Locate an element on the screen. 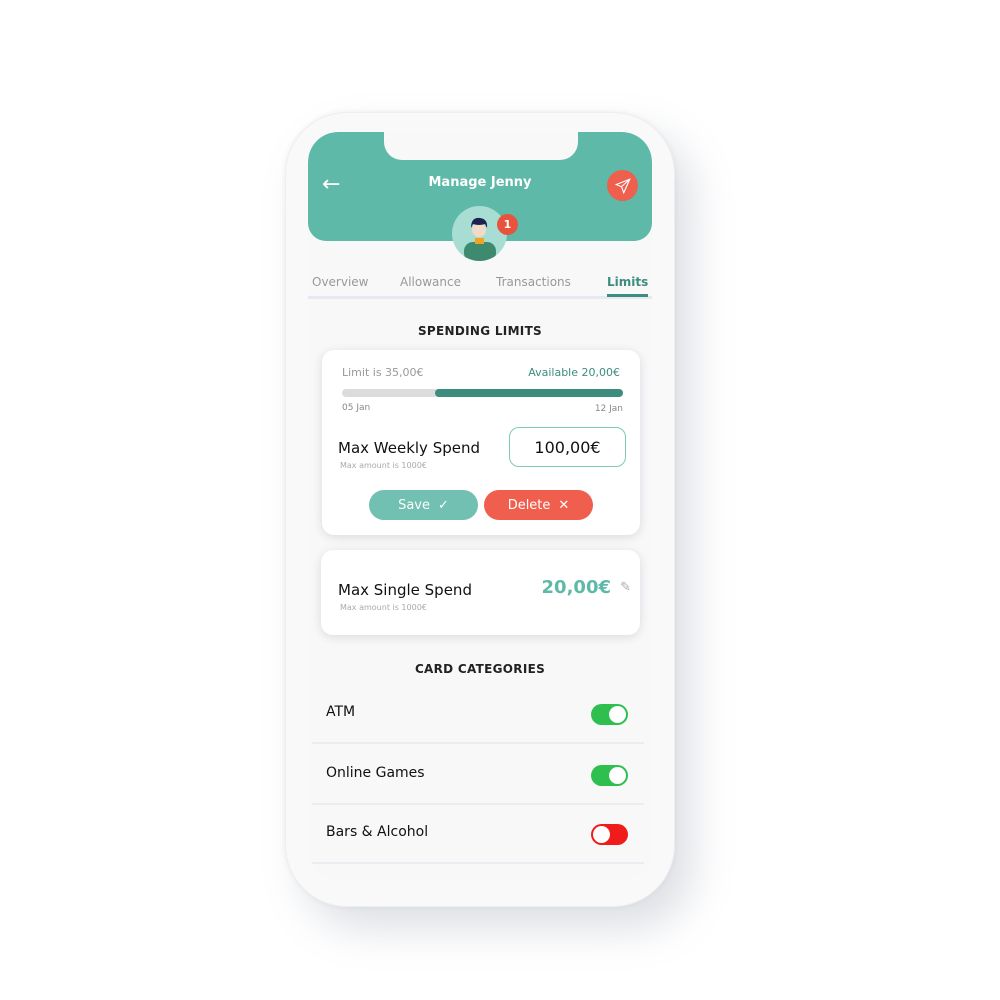  close-icon: ✕ is located at coordinates (564, 505).